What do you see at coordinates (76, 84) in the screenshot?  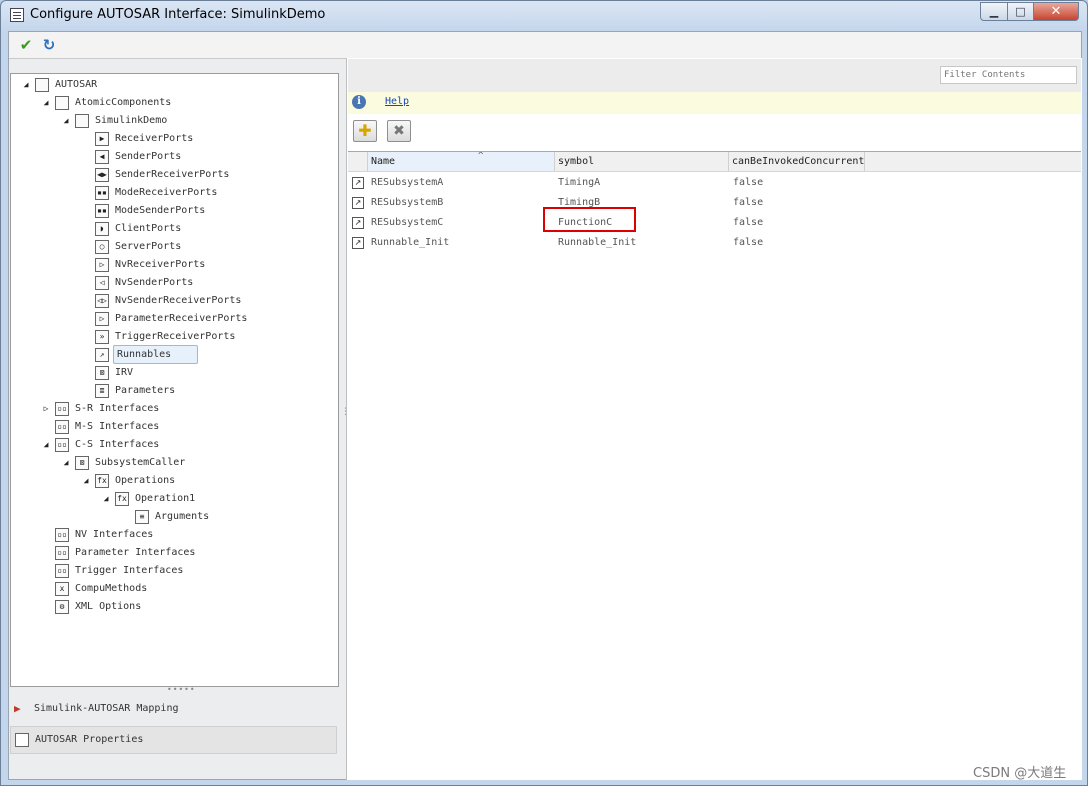 I see `tree-item-label: AUTOSAR` at bounding box center [76, 84].